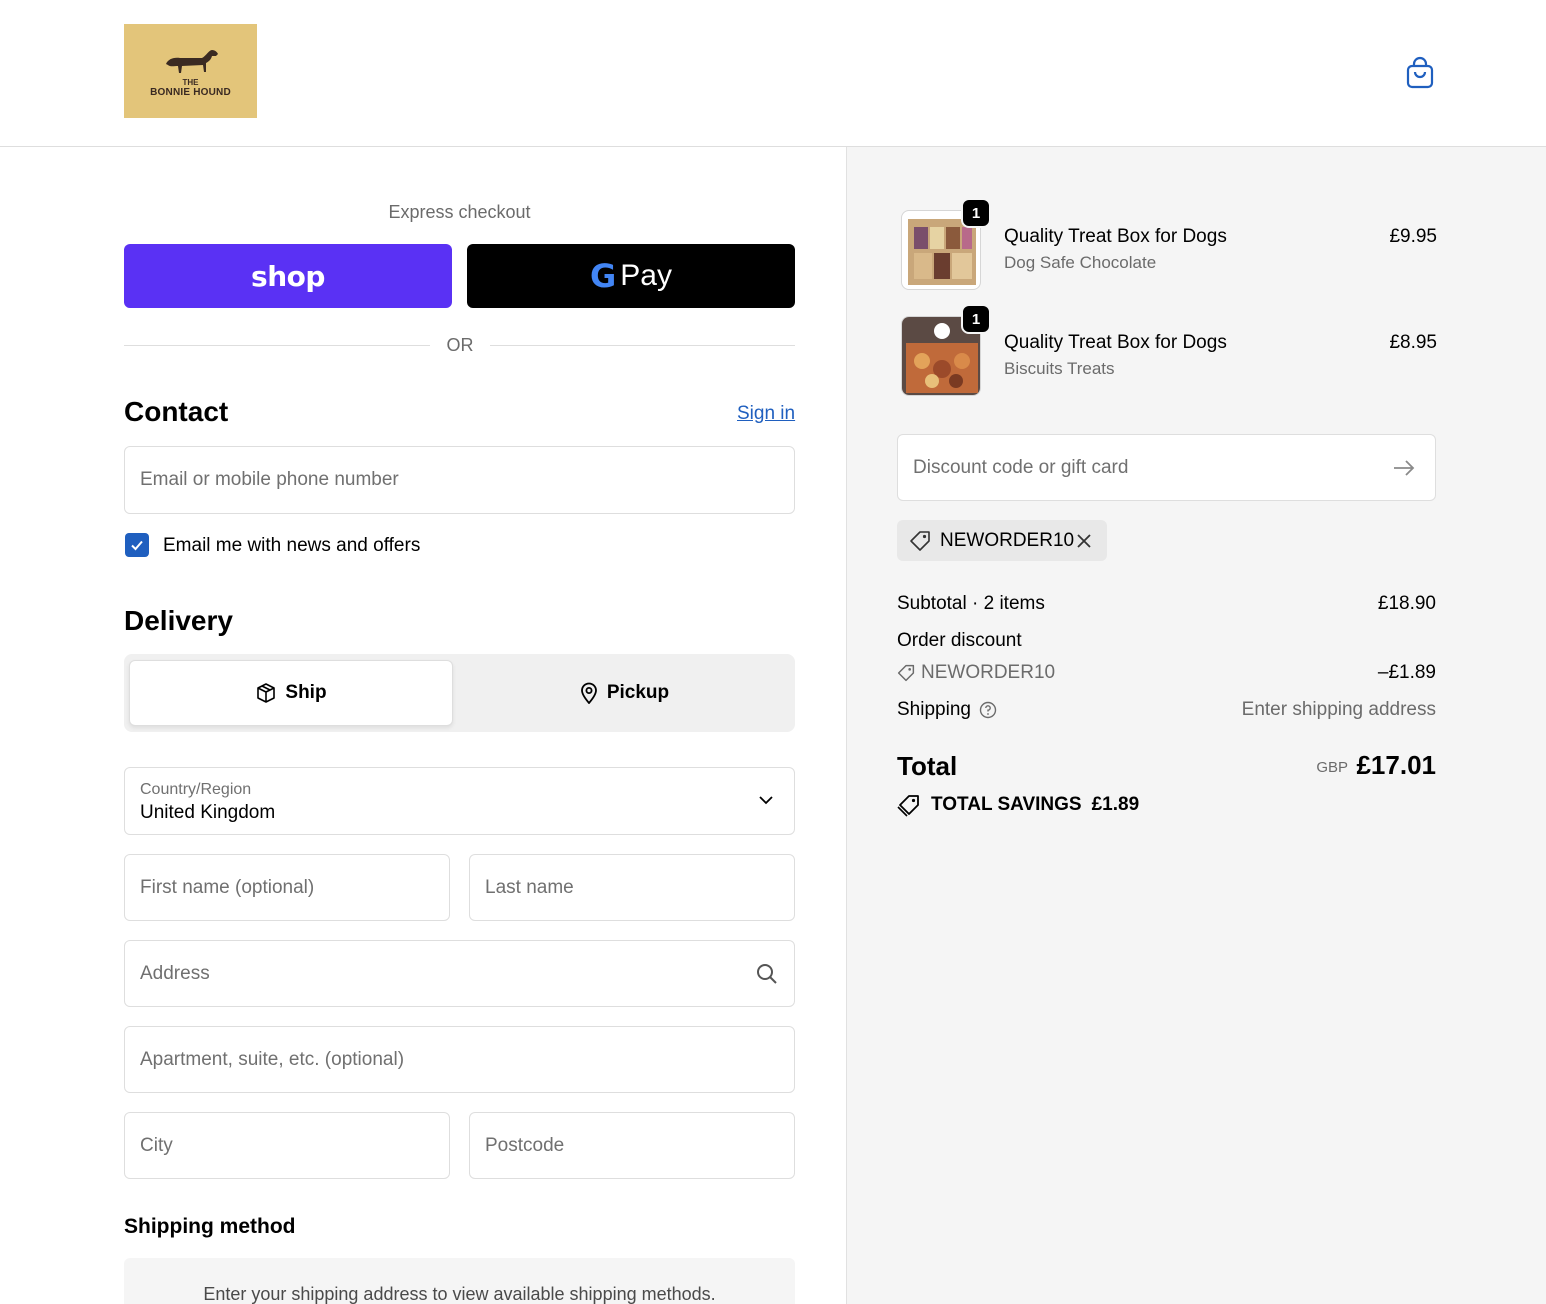  Describe the element at coordinates (1332, 767) in the screenshot. I see `total-currency: GBP` at that location.